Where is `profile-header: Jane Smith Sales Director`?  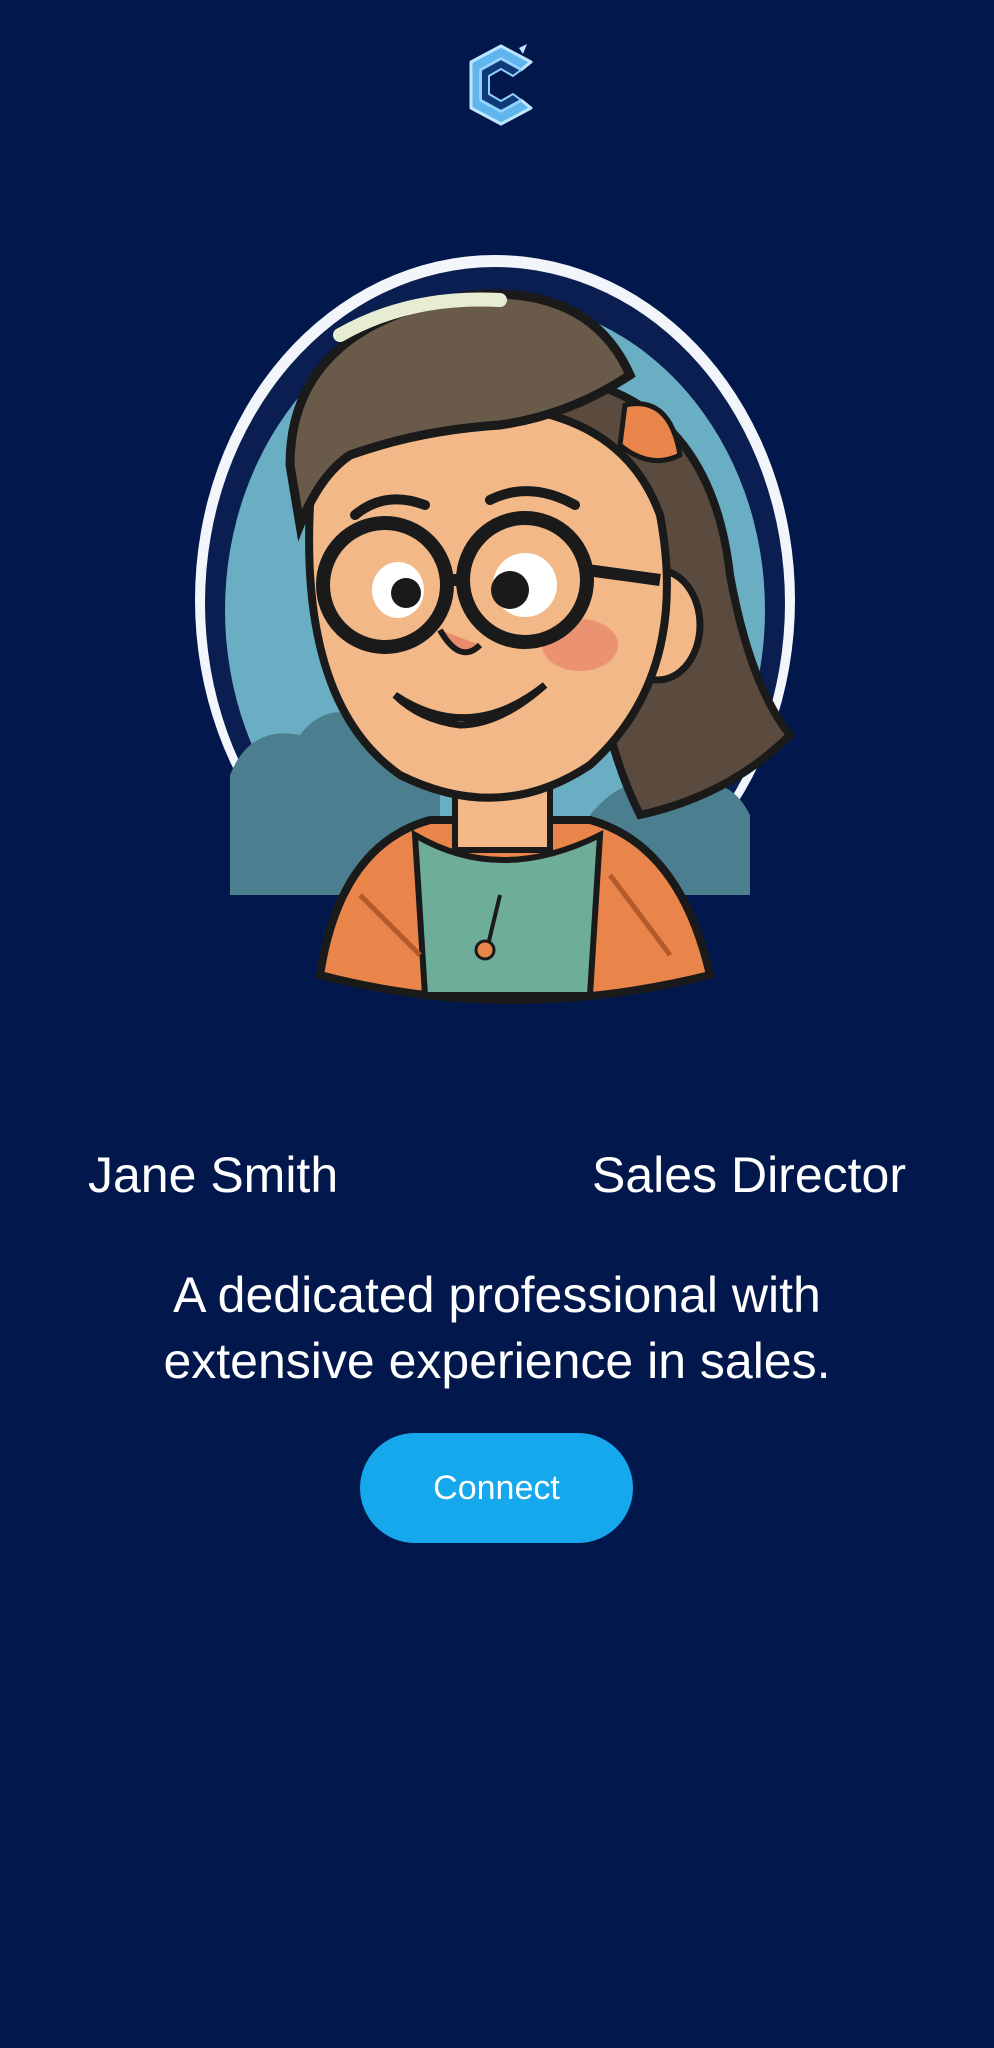
profile-header: Jane Smith Sales Director is located at coordinates (497, 1175).